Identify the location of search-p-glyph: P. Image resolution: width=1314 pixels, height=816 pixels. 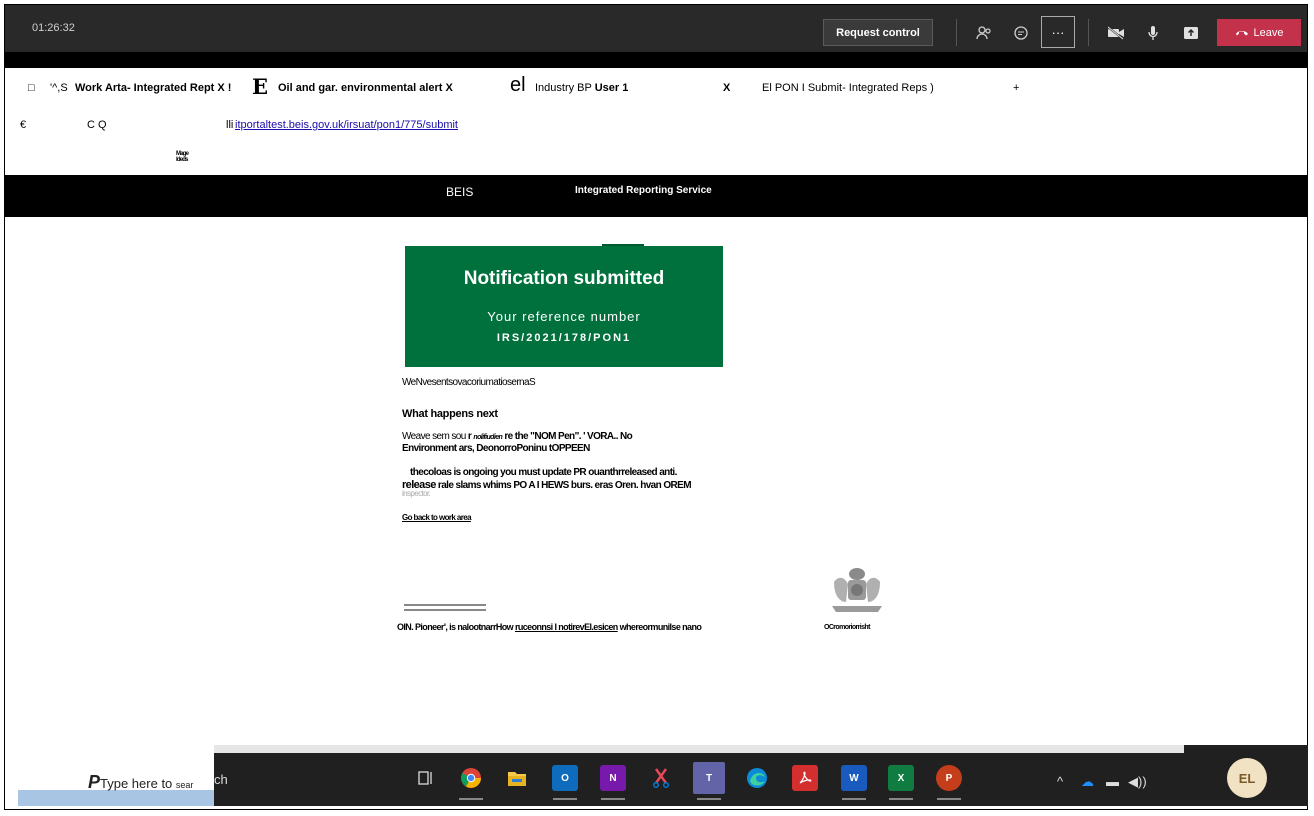
(94, 782).